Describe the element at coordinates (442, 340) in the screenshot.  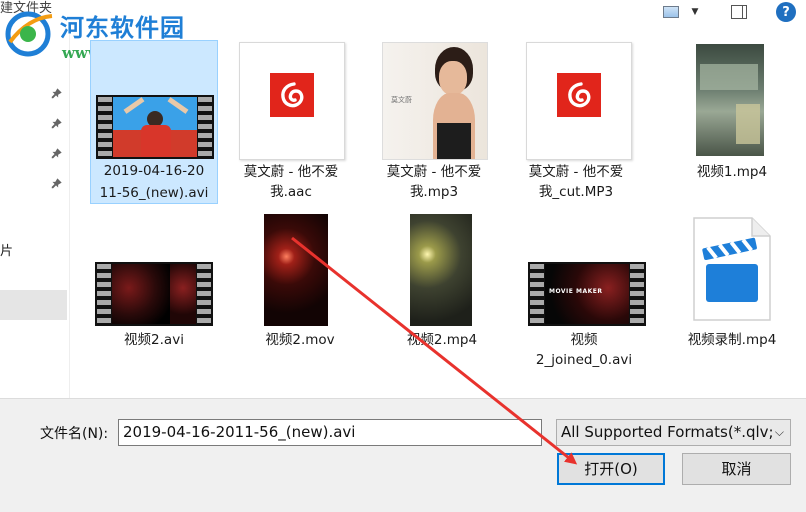
I see `file-name-line: 视频2.mp4` at that location.